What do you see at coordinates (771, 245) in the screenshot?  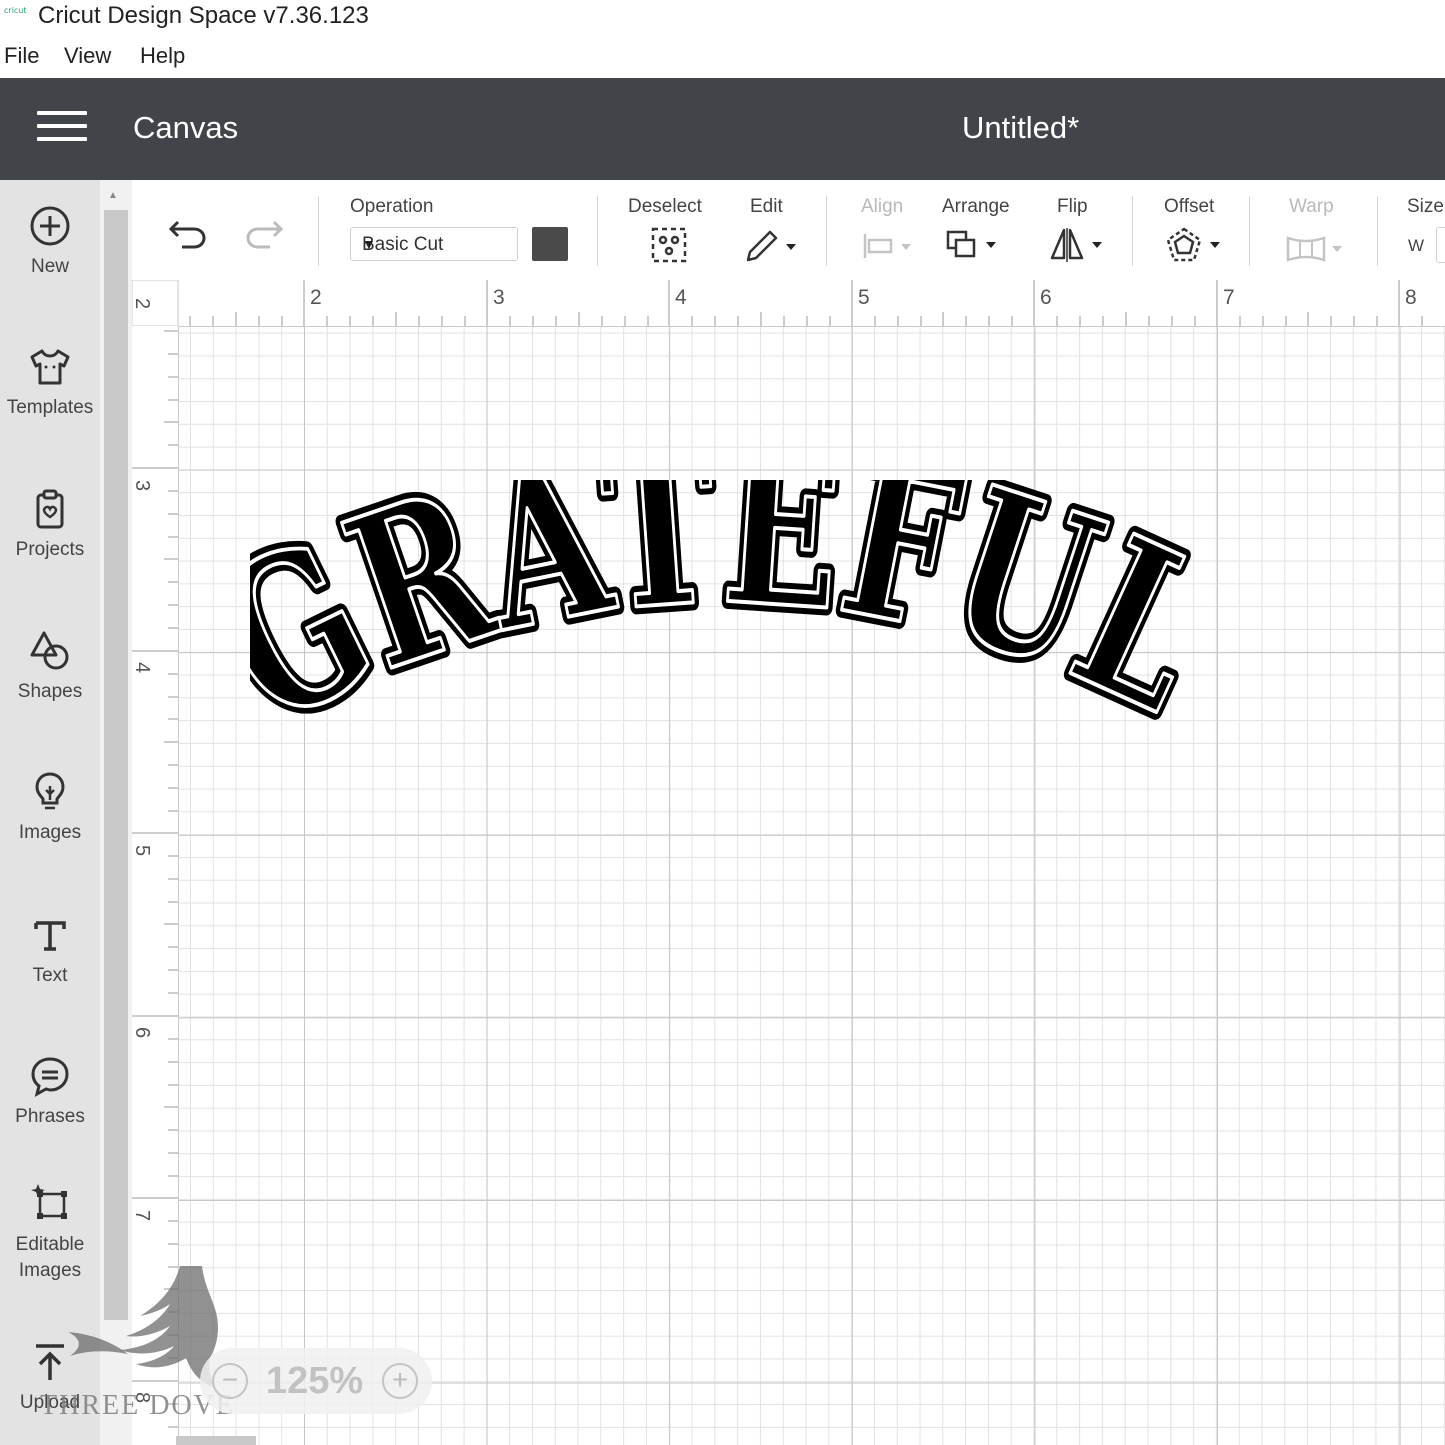 I see `edit-pencil-icon` at bounding box center [771, 245].